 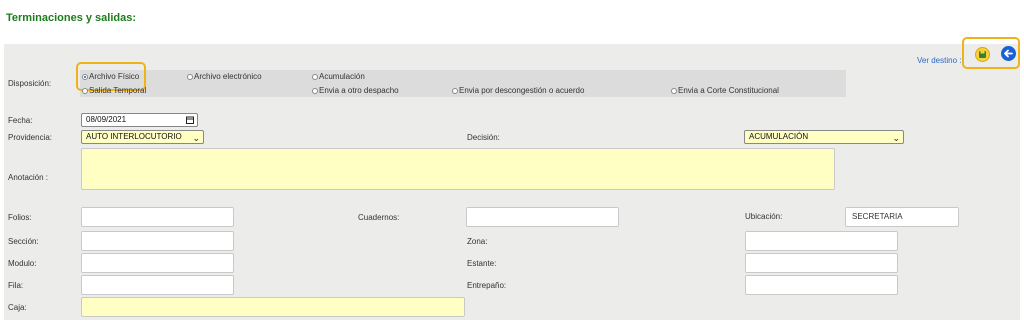 What do you see at coordinates (487, 285) in the screenshot?
I see `entrepano-label: Entrepaño:` at bounding box center [487, 285].